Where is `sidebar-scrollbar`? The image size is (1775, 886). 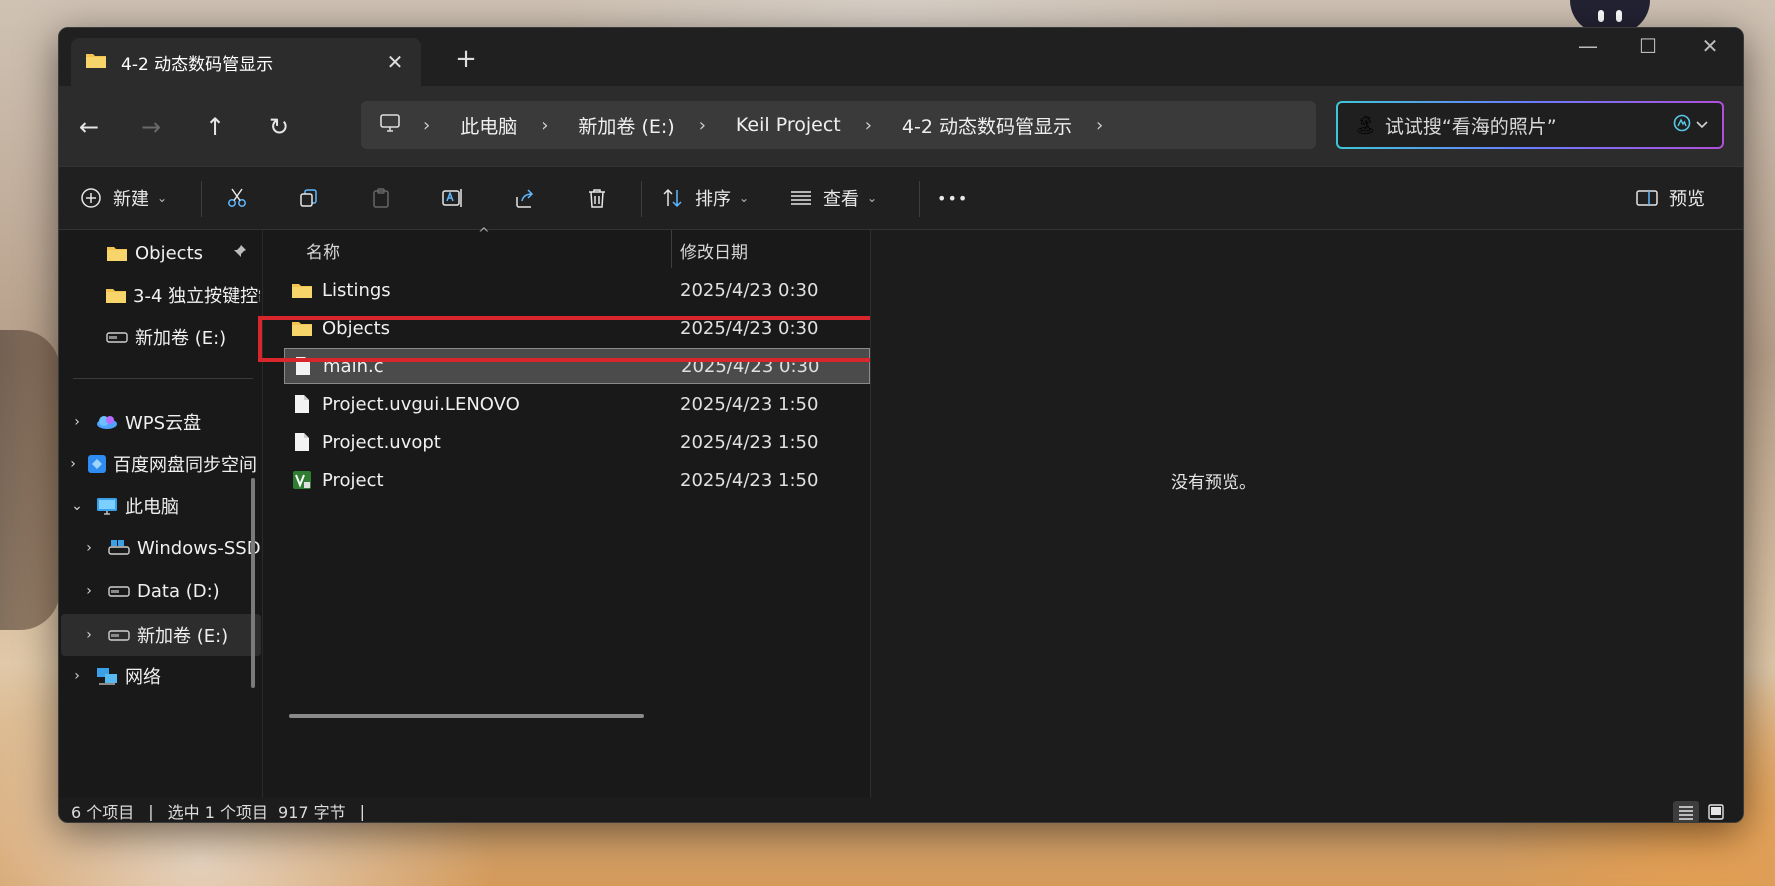 sidebar-scrollbar is located at coordinates (253, 583).